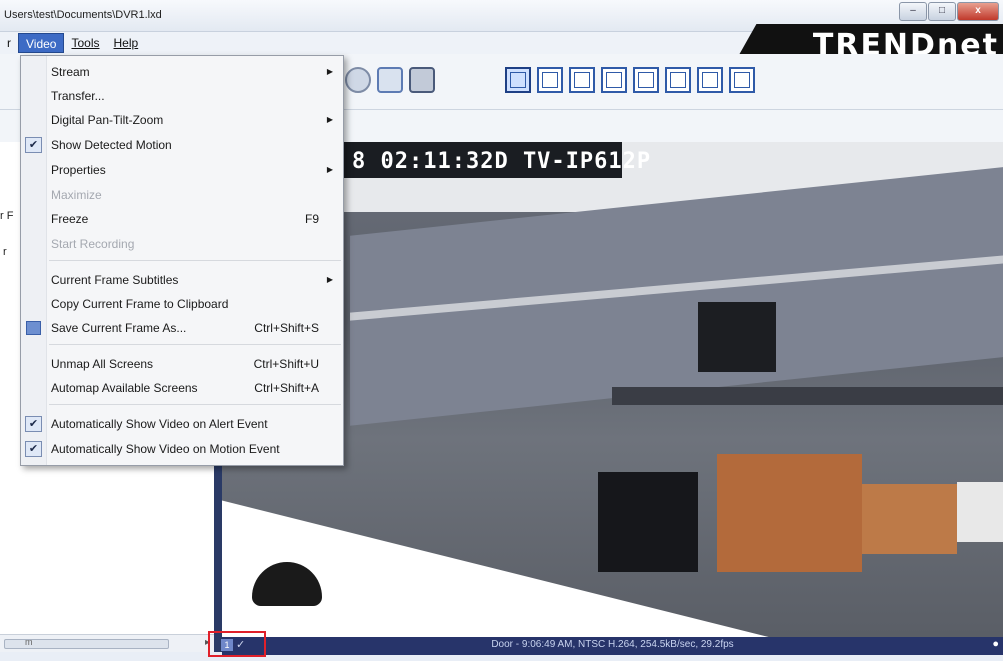 The width and height of the screenshot is (1003, 661). I want to click on menu-tools: Tools, so click(85, 43).